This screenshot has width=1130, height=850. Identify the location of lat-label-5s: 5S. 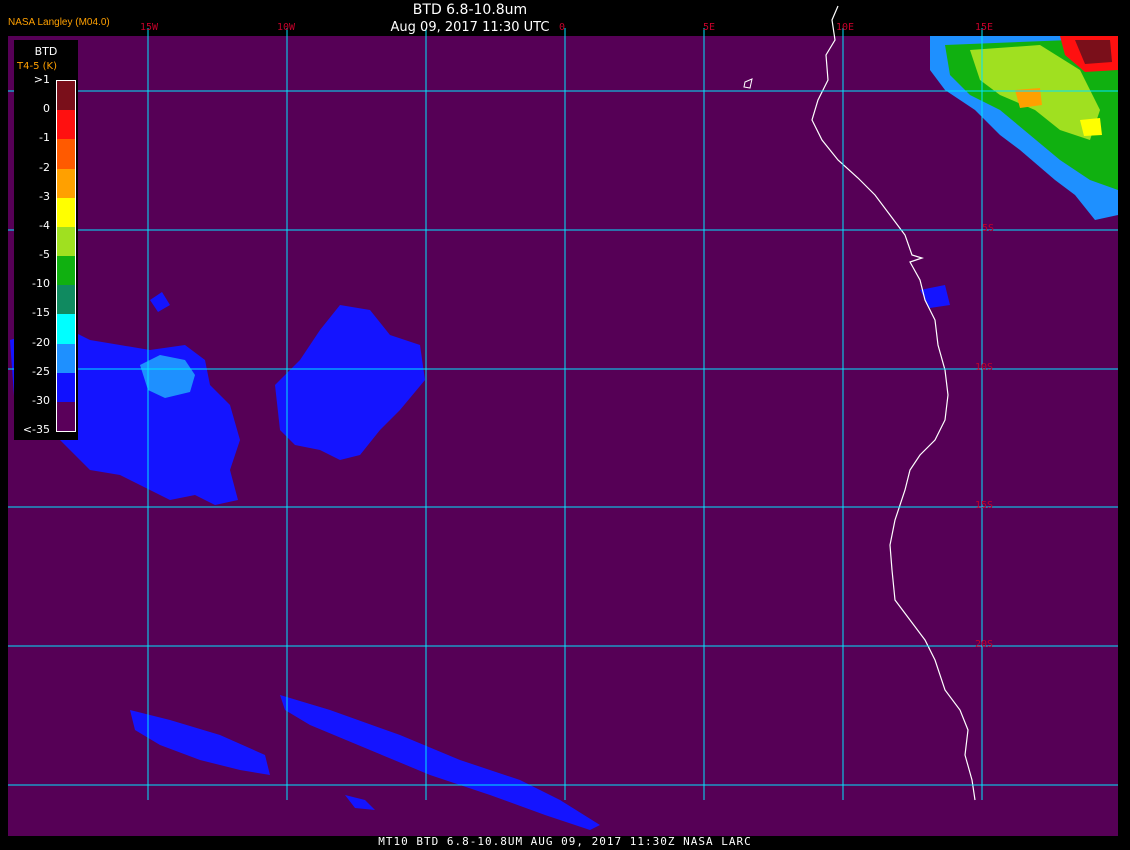
(988, 228).